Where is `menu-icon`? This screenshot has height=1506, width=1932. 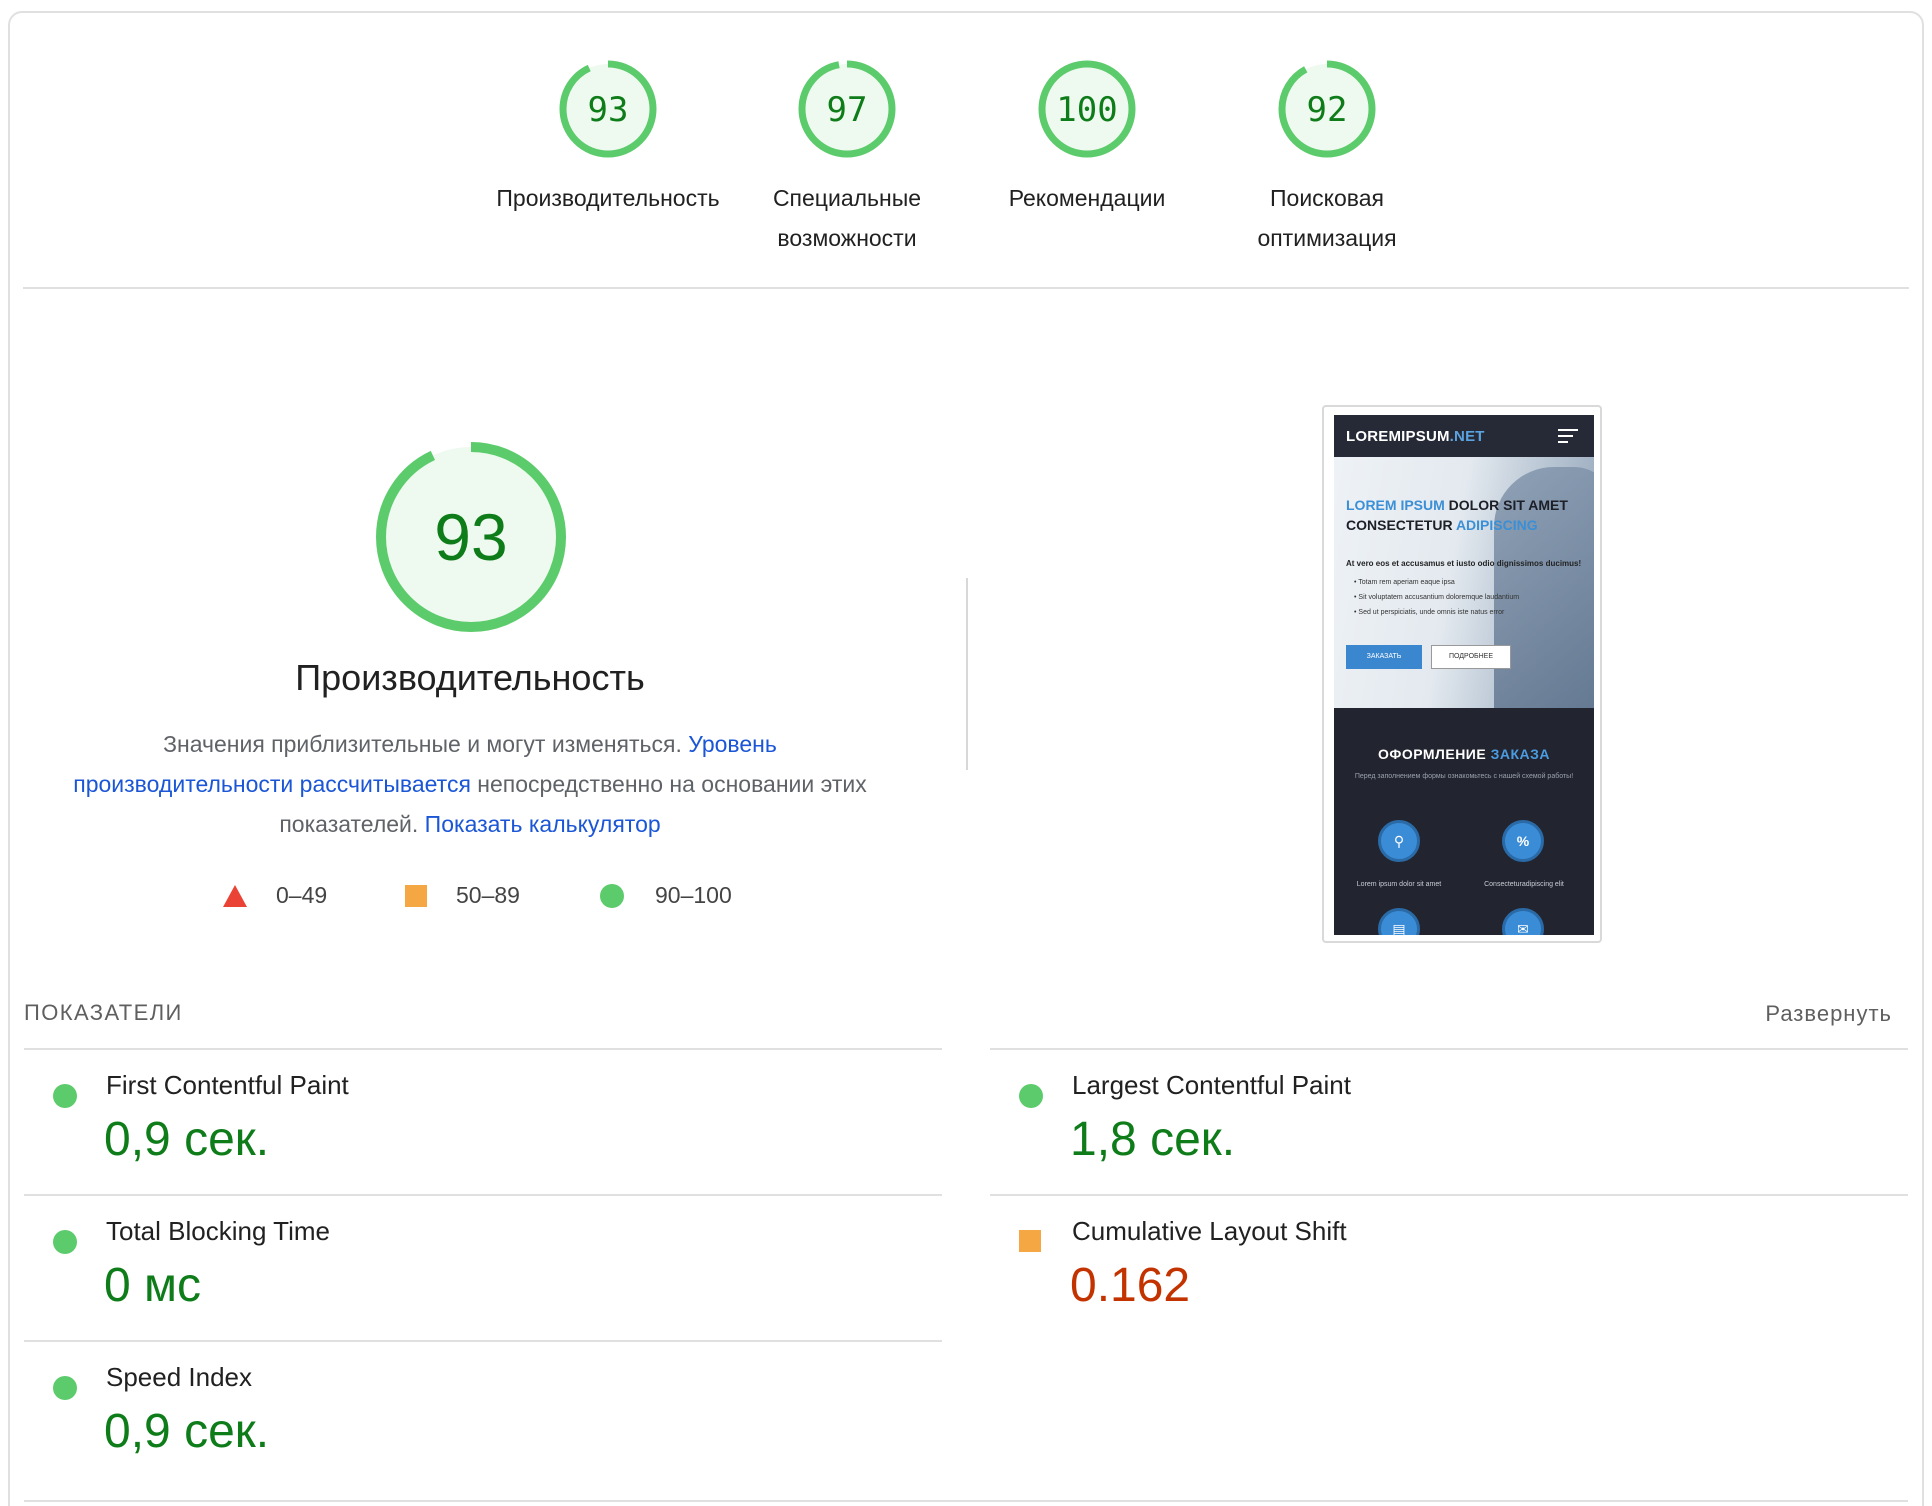
menu-icon is located at coordinates (1568, 438).